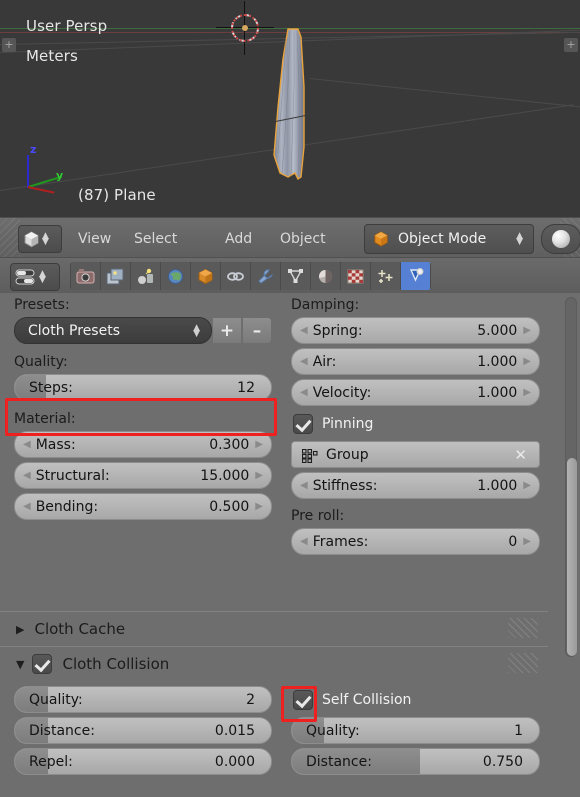 Image resolution: width=580 pixels, height=797 pixels. What do you see at coordinates (356, 276) in the screenshot?
I see `texture-tab` at bounding box center [356, 276].